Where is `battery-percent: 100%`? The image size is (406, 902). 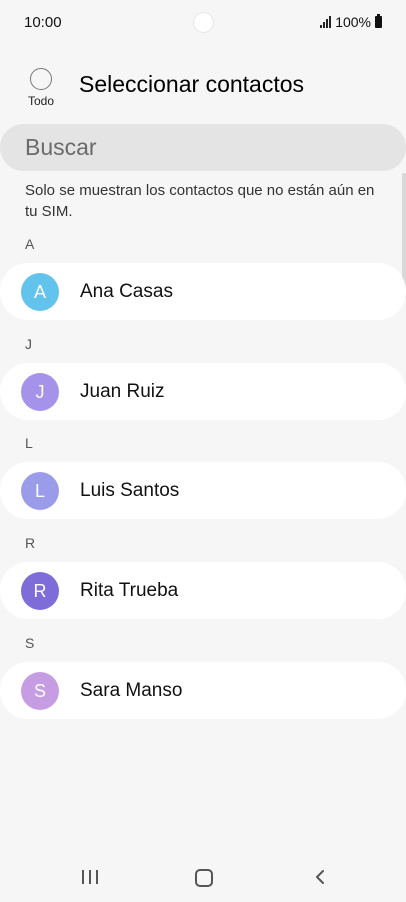 battery-percent: 100% is located at coordinates (353, 22).